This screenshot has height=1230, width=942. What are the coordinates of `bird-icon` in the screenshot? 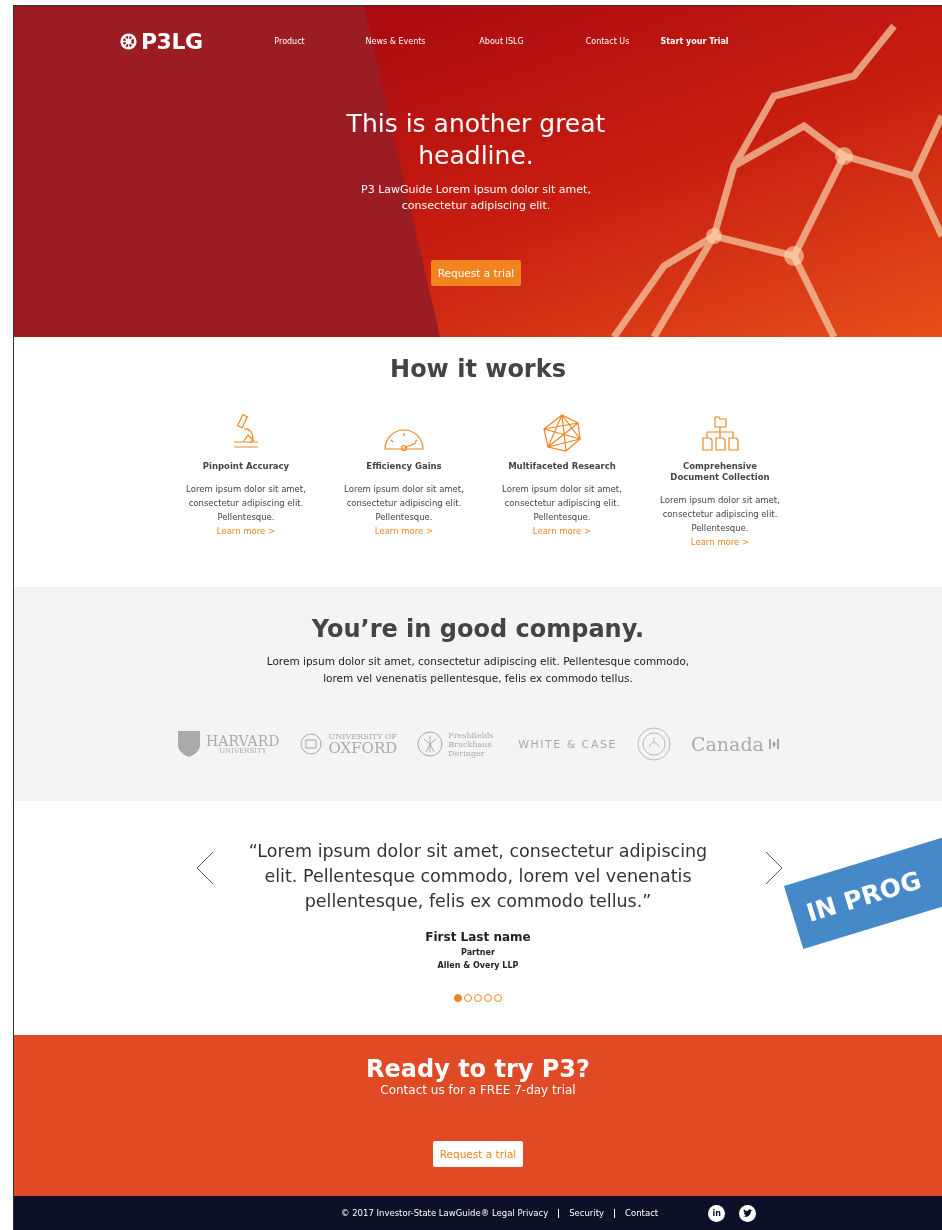 It's located at (748, 1213).